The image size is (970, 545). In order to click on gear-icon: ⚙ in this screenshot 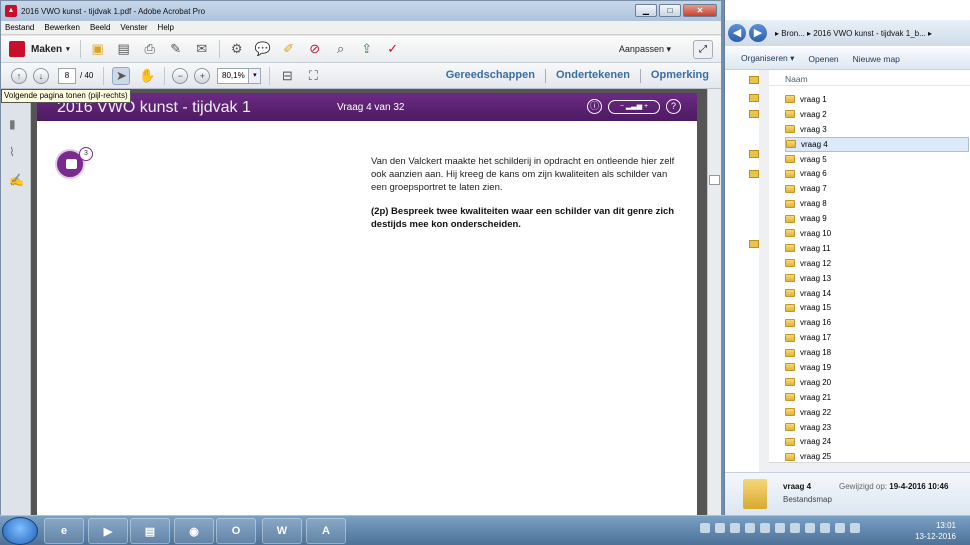, I will do `click(237, 49)`.